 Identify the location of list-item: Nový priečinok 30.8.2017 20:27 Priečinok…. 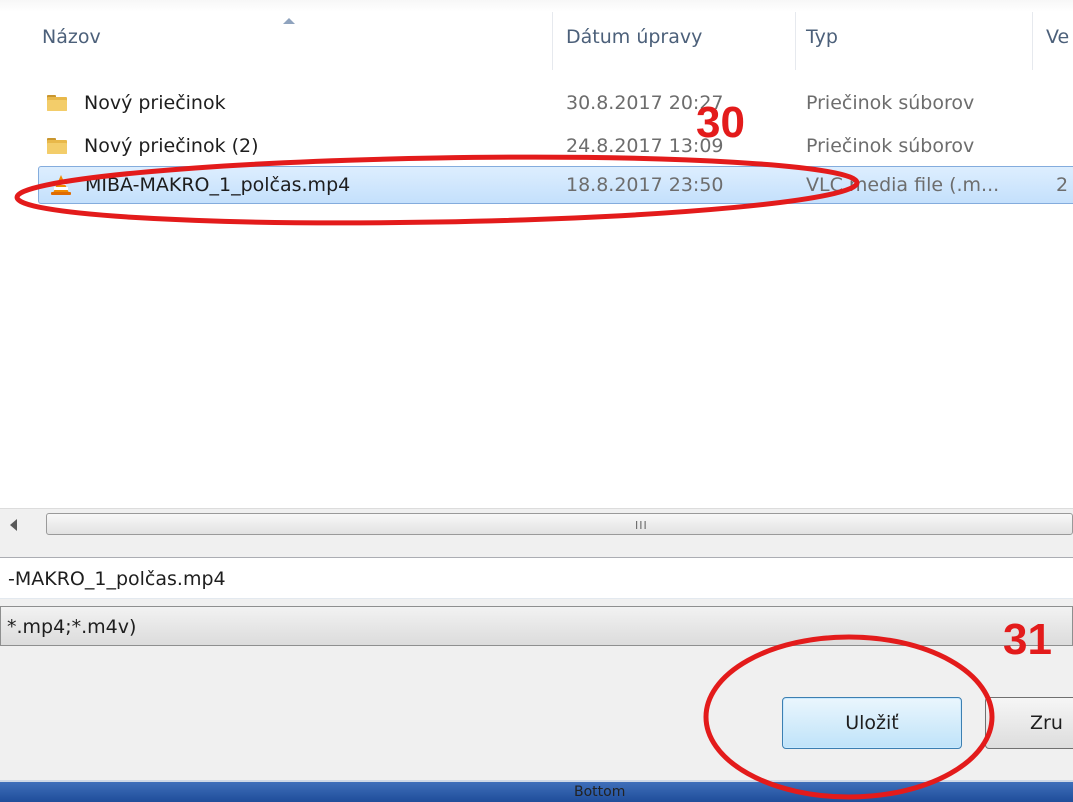
(555, 103).